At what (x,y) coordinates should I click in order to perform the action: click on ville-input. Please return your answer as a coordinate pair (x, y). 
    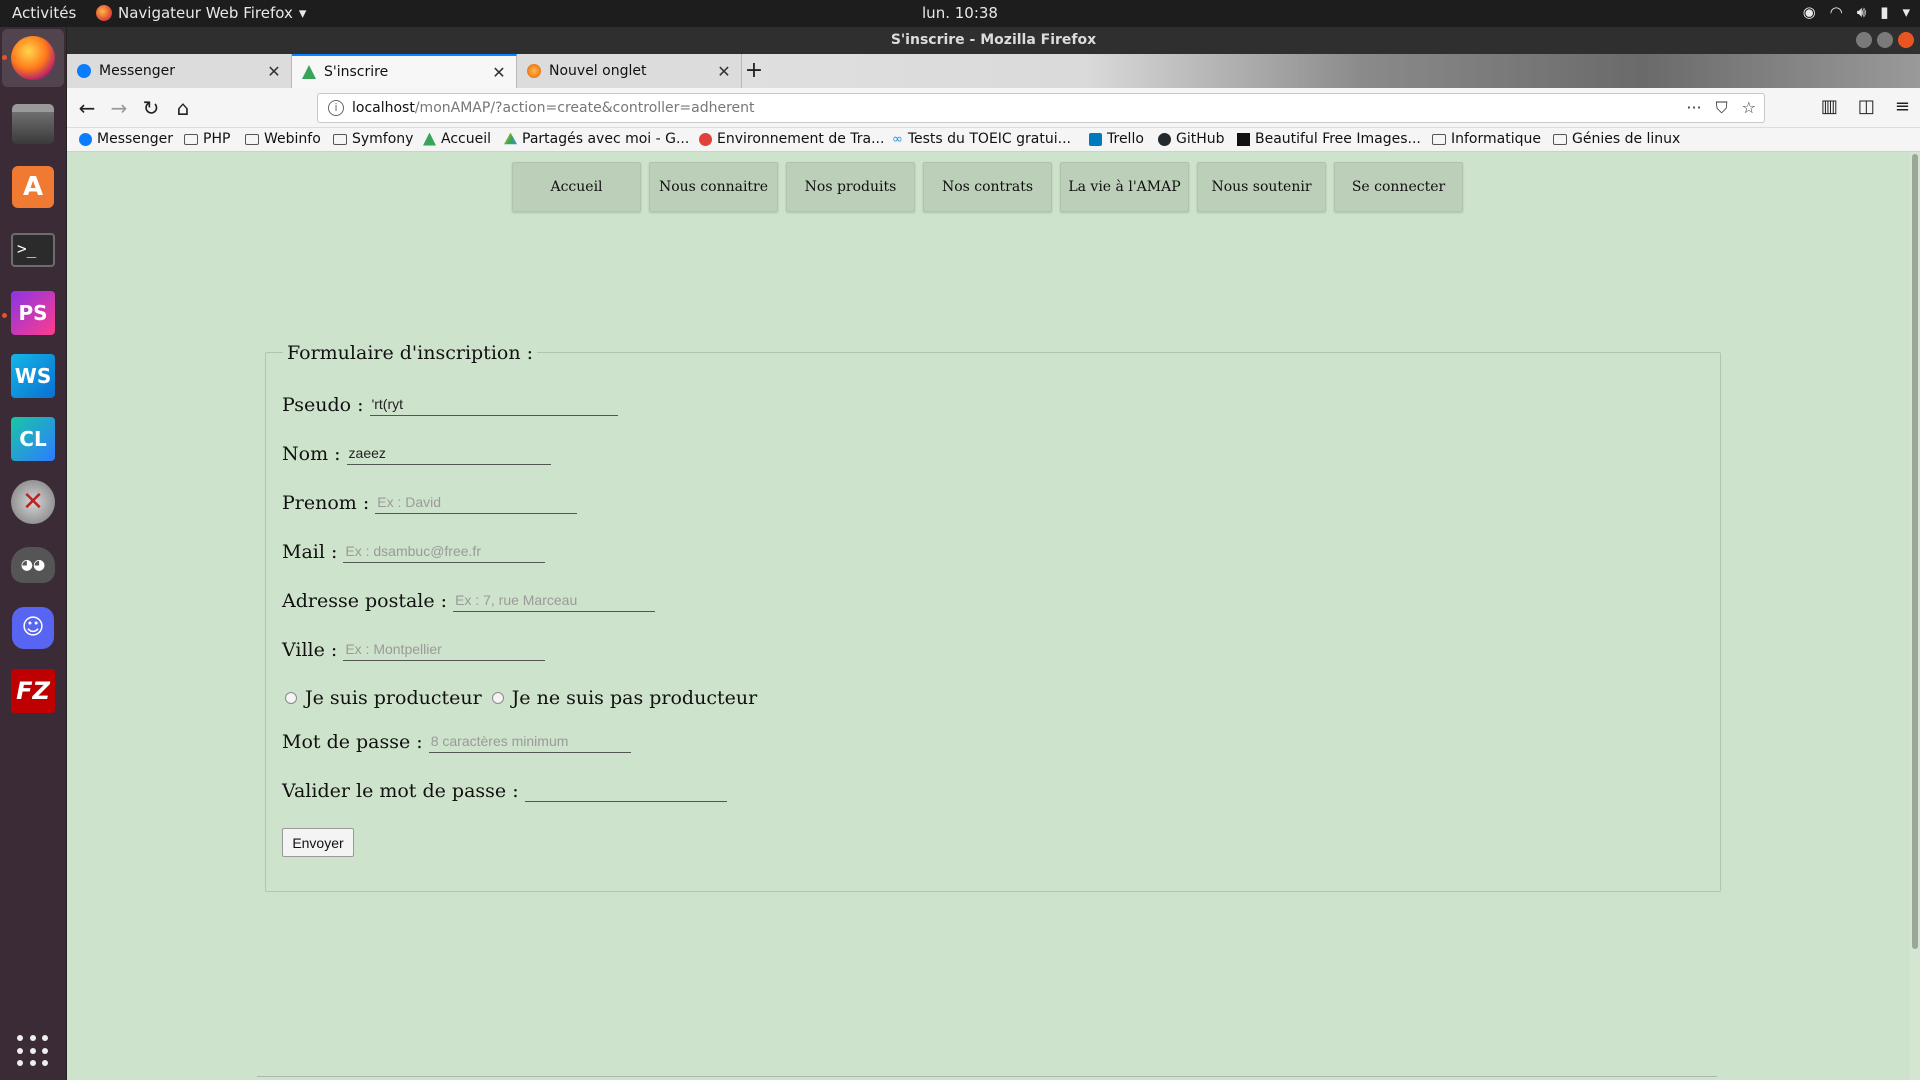
    Looking at the image, I should click on (444, 649).